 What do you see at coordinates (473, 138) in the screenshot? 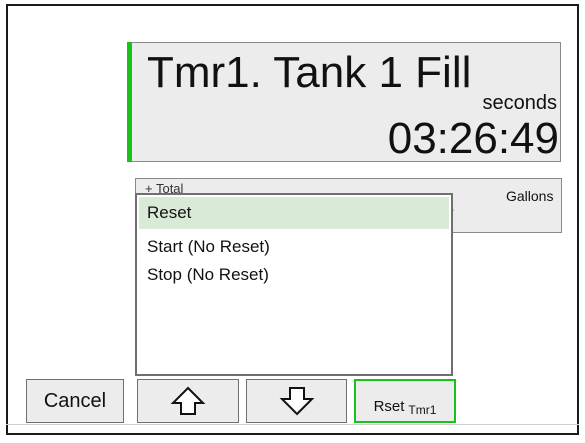
I see `timer-value: 03:26:49` at bounding box center [473, 138].